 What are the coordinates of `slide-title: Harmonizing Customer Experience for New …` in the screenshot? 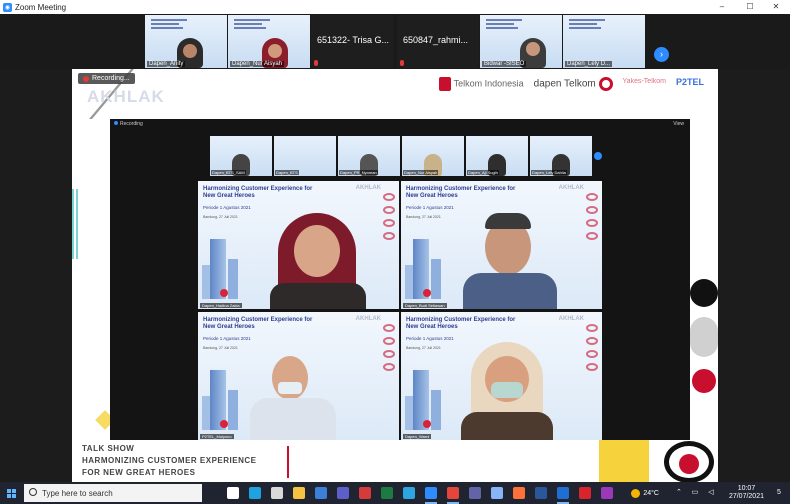 It's located at (258, 192).